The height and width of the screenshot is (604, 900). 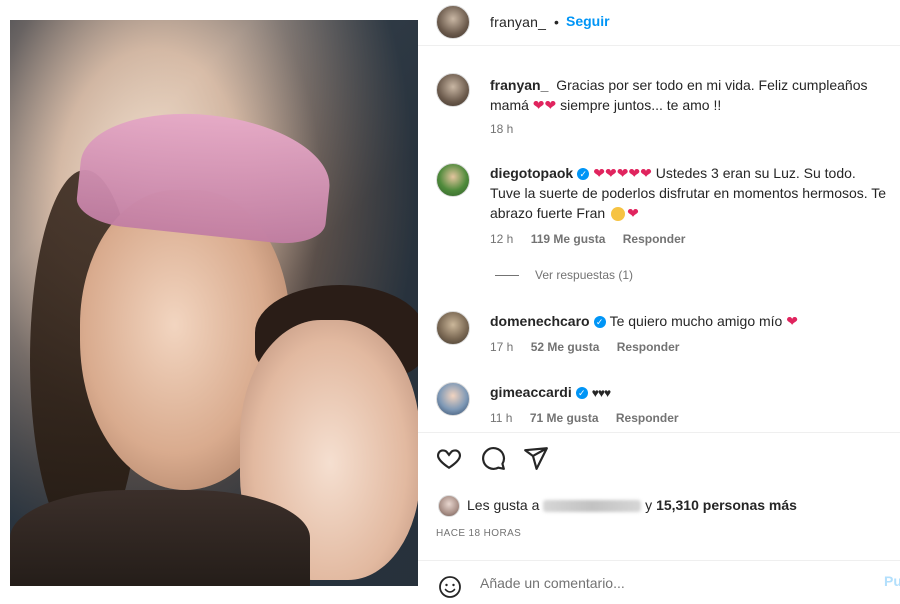 What do you see at coordinates (565, 347) in the screenshot?
I see `comment-likes-link: 52 Me gusta` at bounding box center [565, 347].